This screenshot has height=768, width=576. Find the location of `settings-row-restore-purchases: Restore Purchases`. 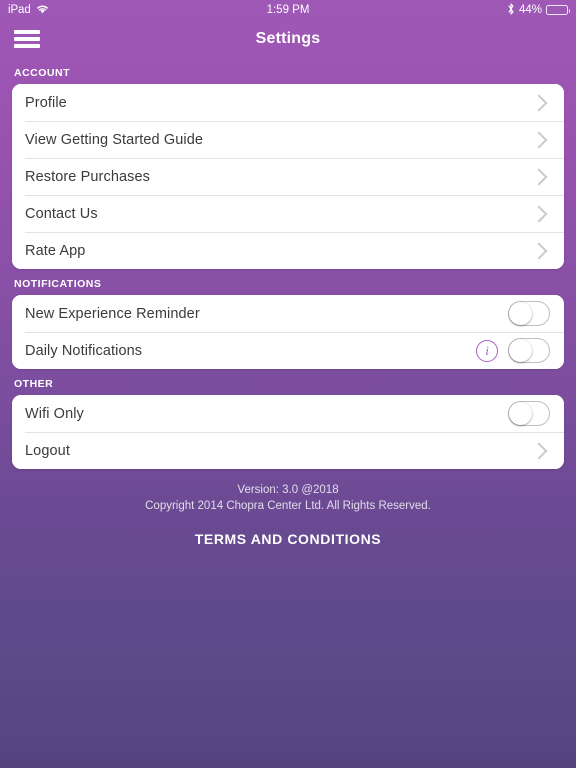

settings-row-restore-purchases: Restore Purchases is located at coordinates (288, 176).